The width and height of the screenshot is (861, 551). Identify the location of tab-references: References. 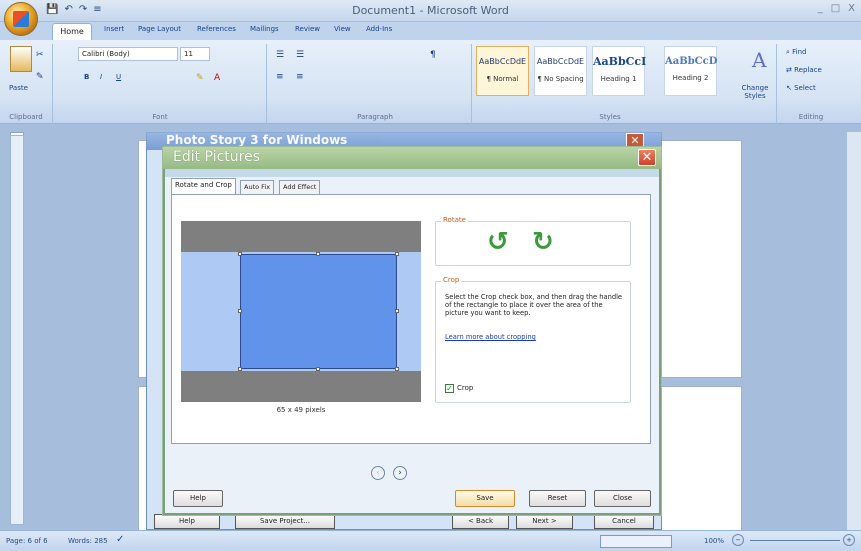
(216, 29).